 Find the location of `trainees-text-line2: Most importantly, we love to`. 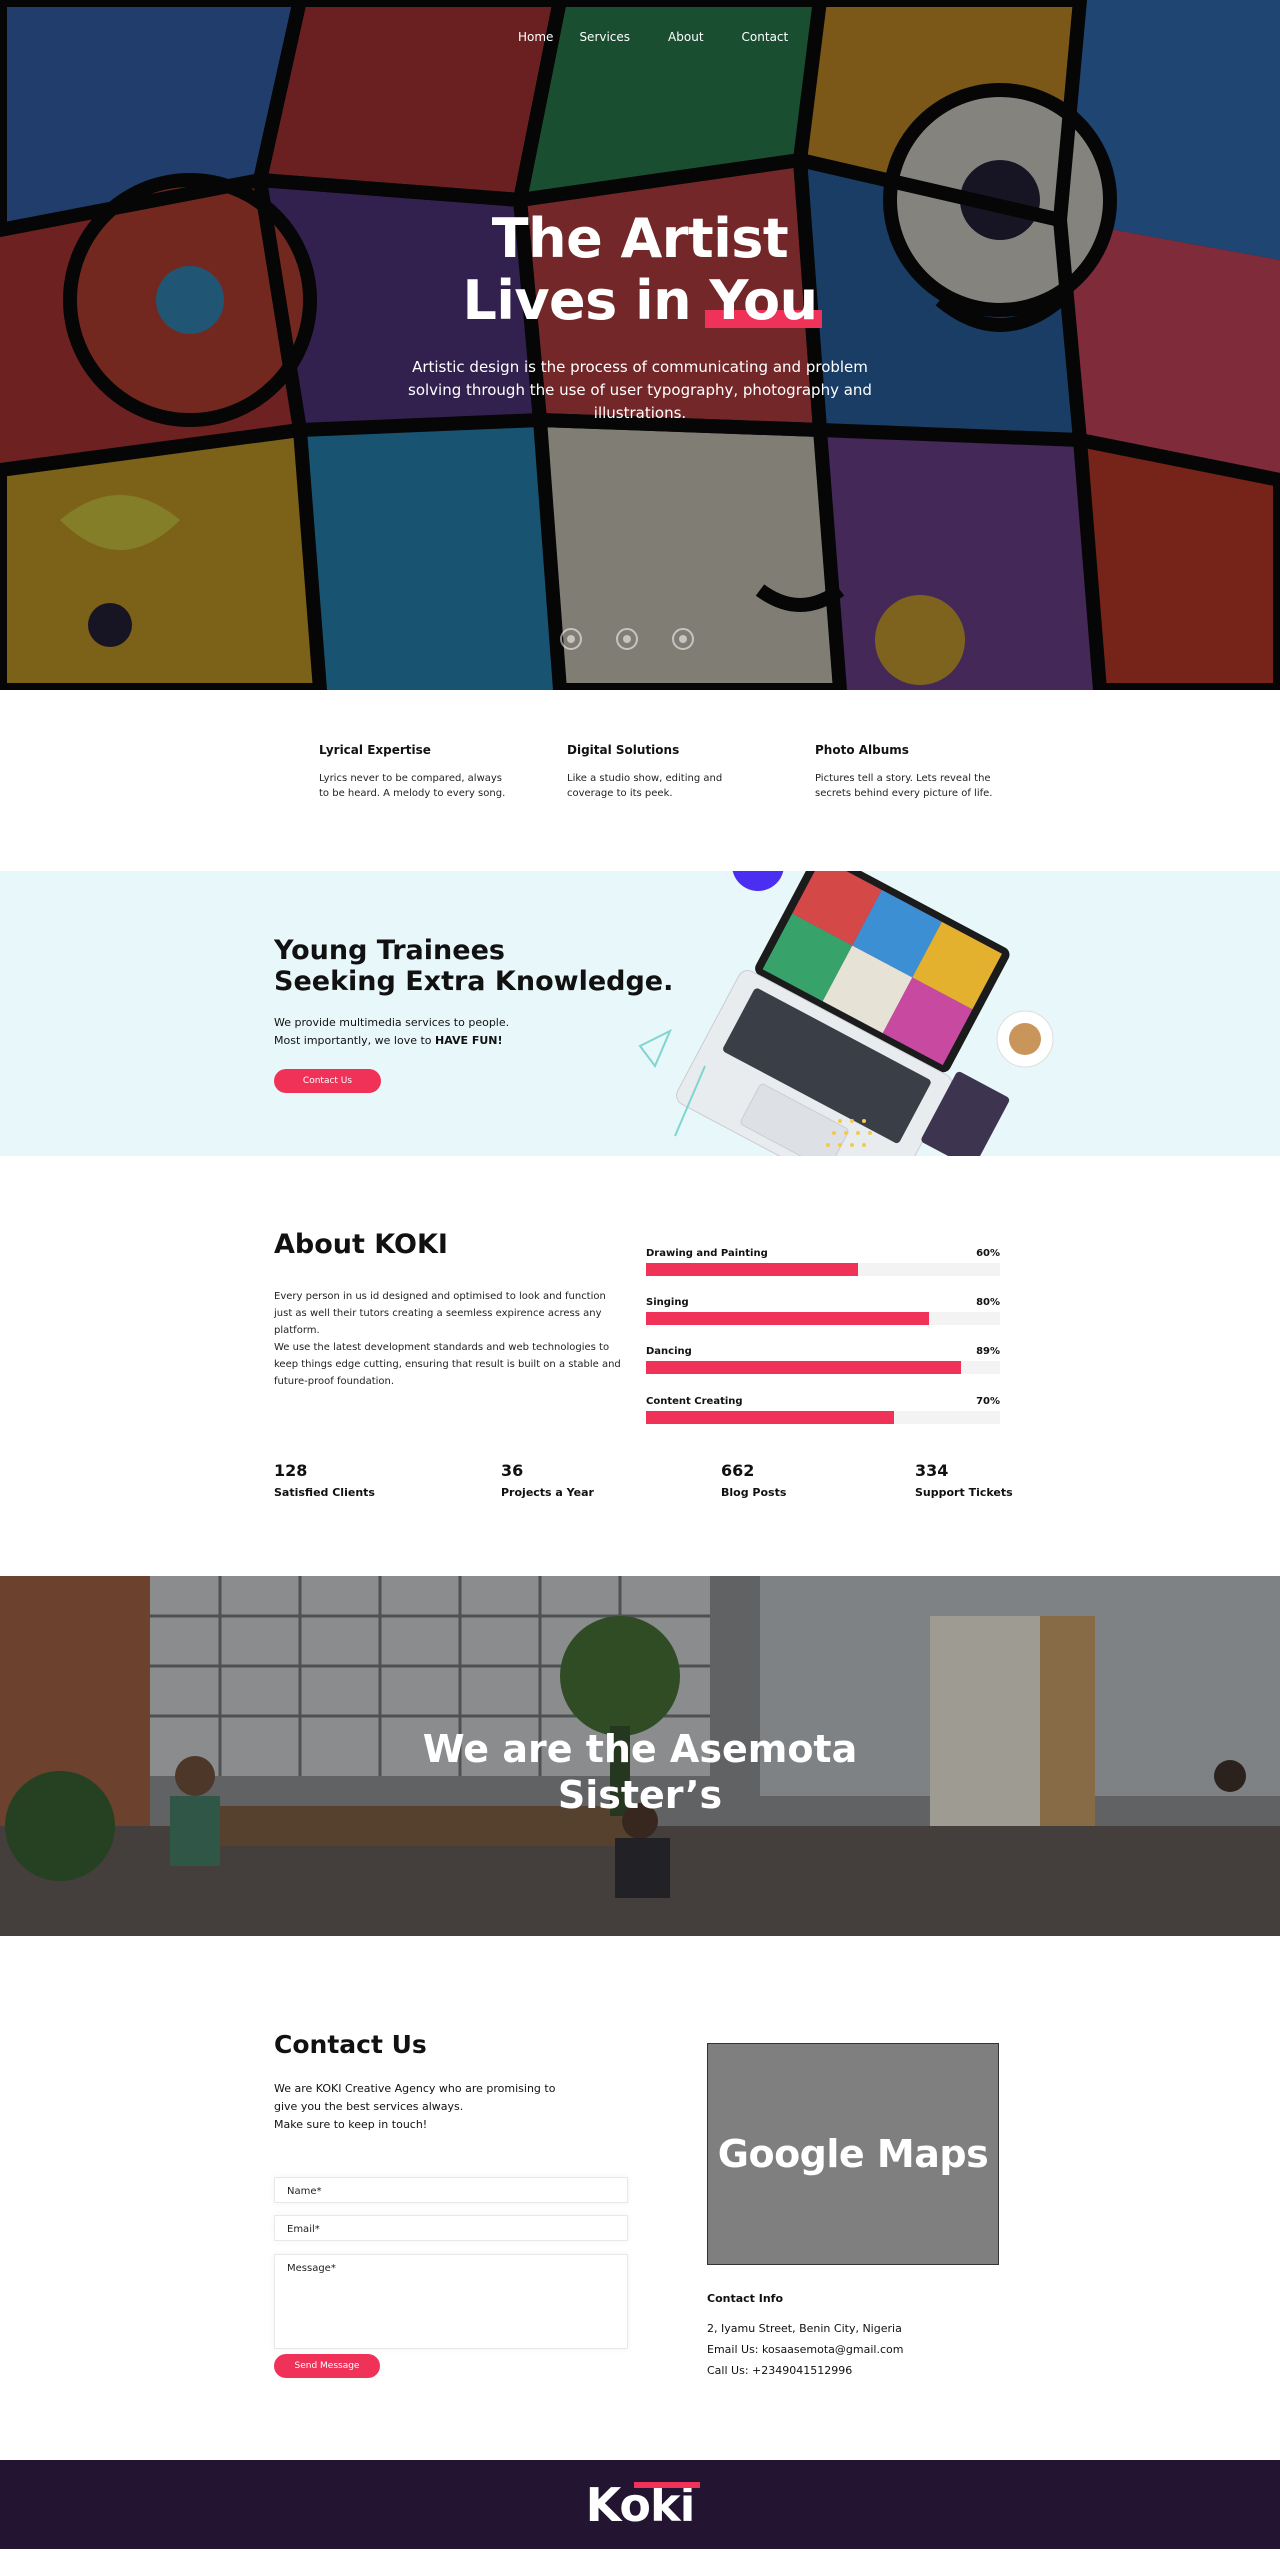

trainees-text-line2: Most importantly, we love to is located at coordinates (355, 1040).